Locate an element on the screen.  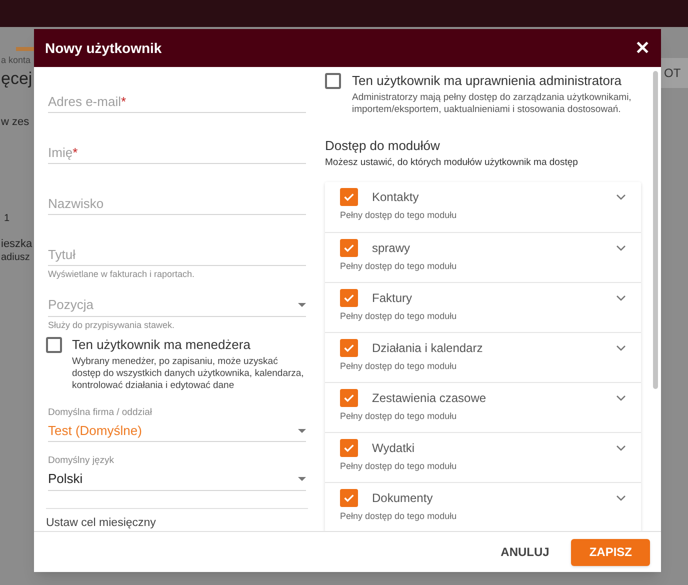
cancel-button: ANULUJ is located at coordinates (525, 552).